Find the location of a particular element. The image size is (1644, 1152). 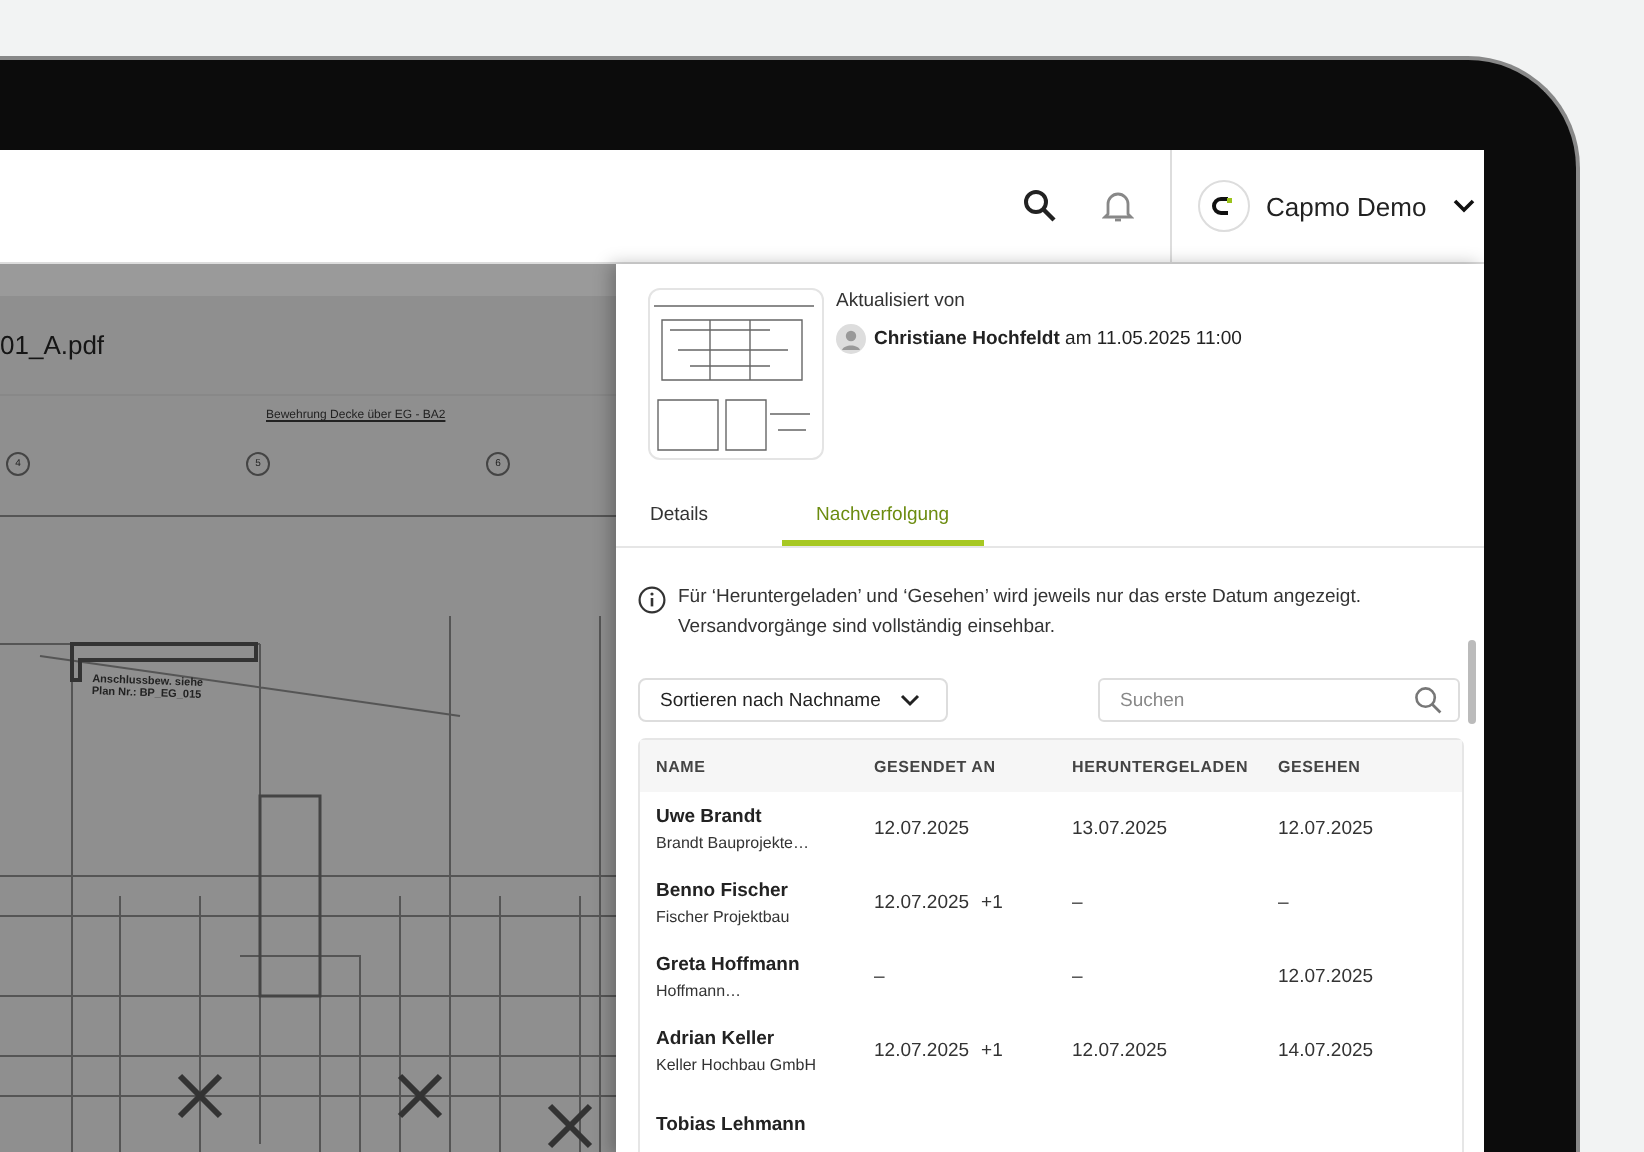

column-header: HERUNTERGELADEN is located at coordinates (1161, 766).